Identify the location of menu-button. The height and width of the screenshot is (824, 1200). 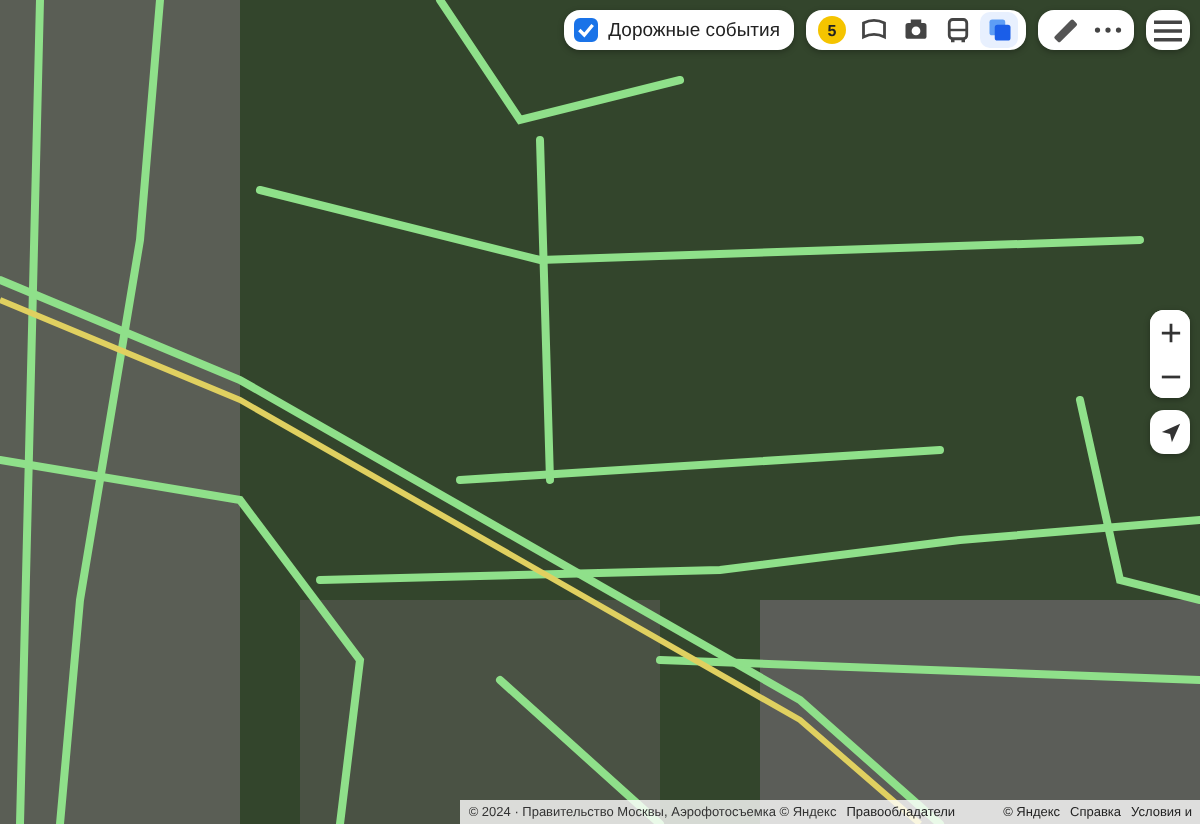
(1168, 30).